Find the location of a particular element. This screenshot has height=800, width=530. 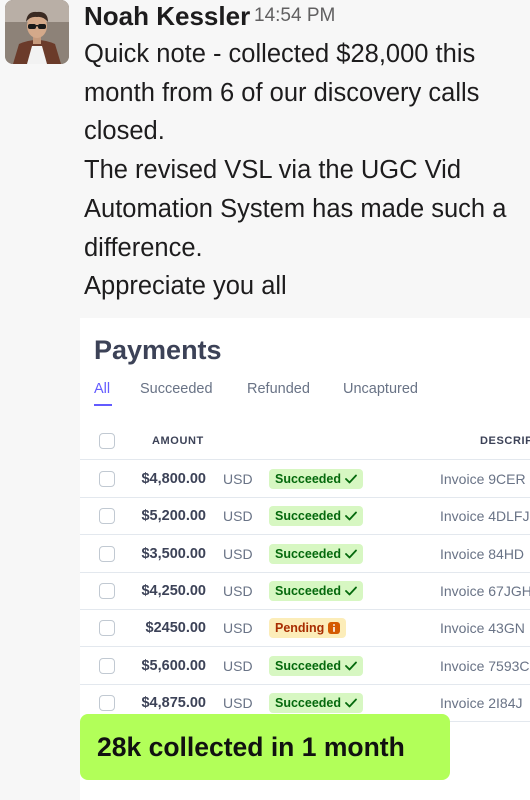

tab-succeeded: Succeeded is located at coordinates (176, 389).